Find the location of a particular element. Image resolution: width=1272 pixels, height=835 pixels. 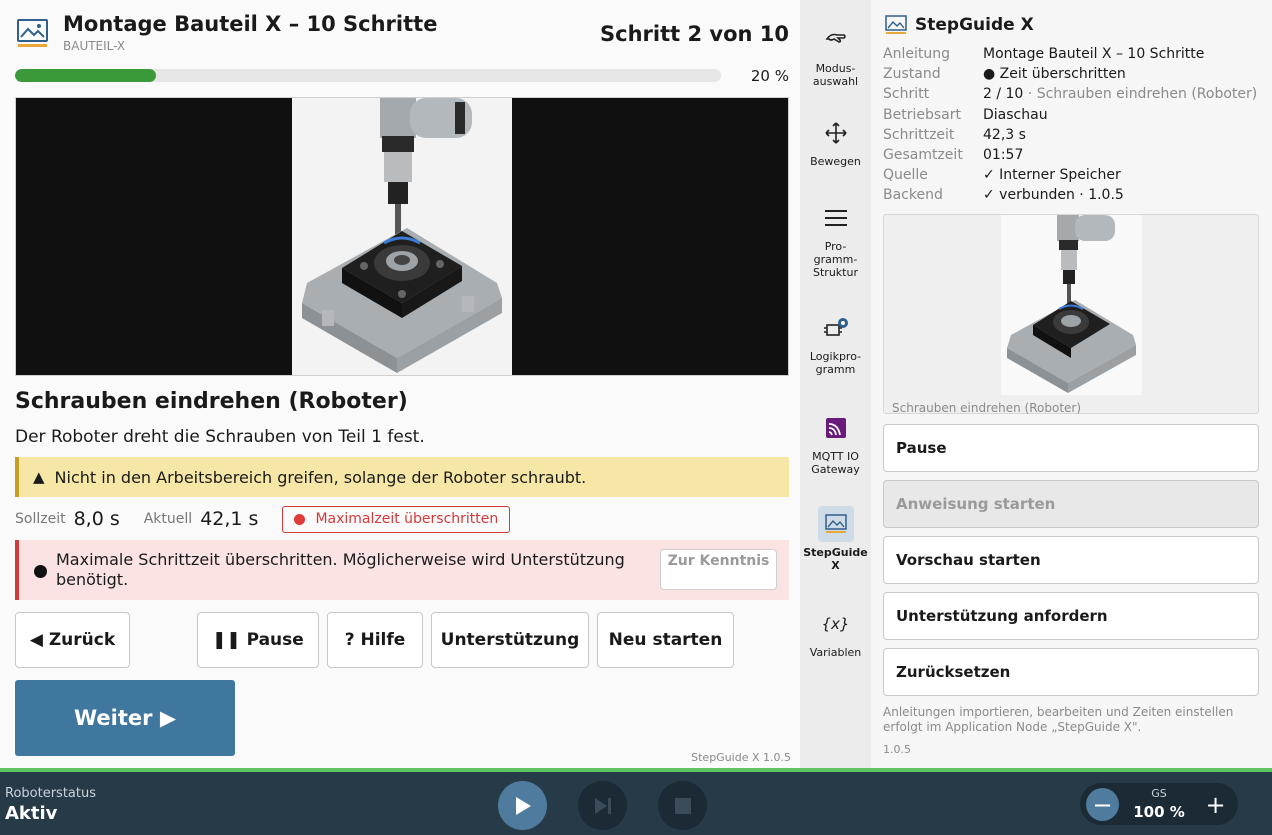

list-icon is located at coordinates (836, 218).